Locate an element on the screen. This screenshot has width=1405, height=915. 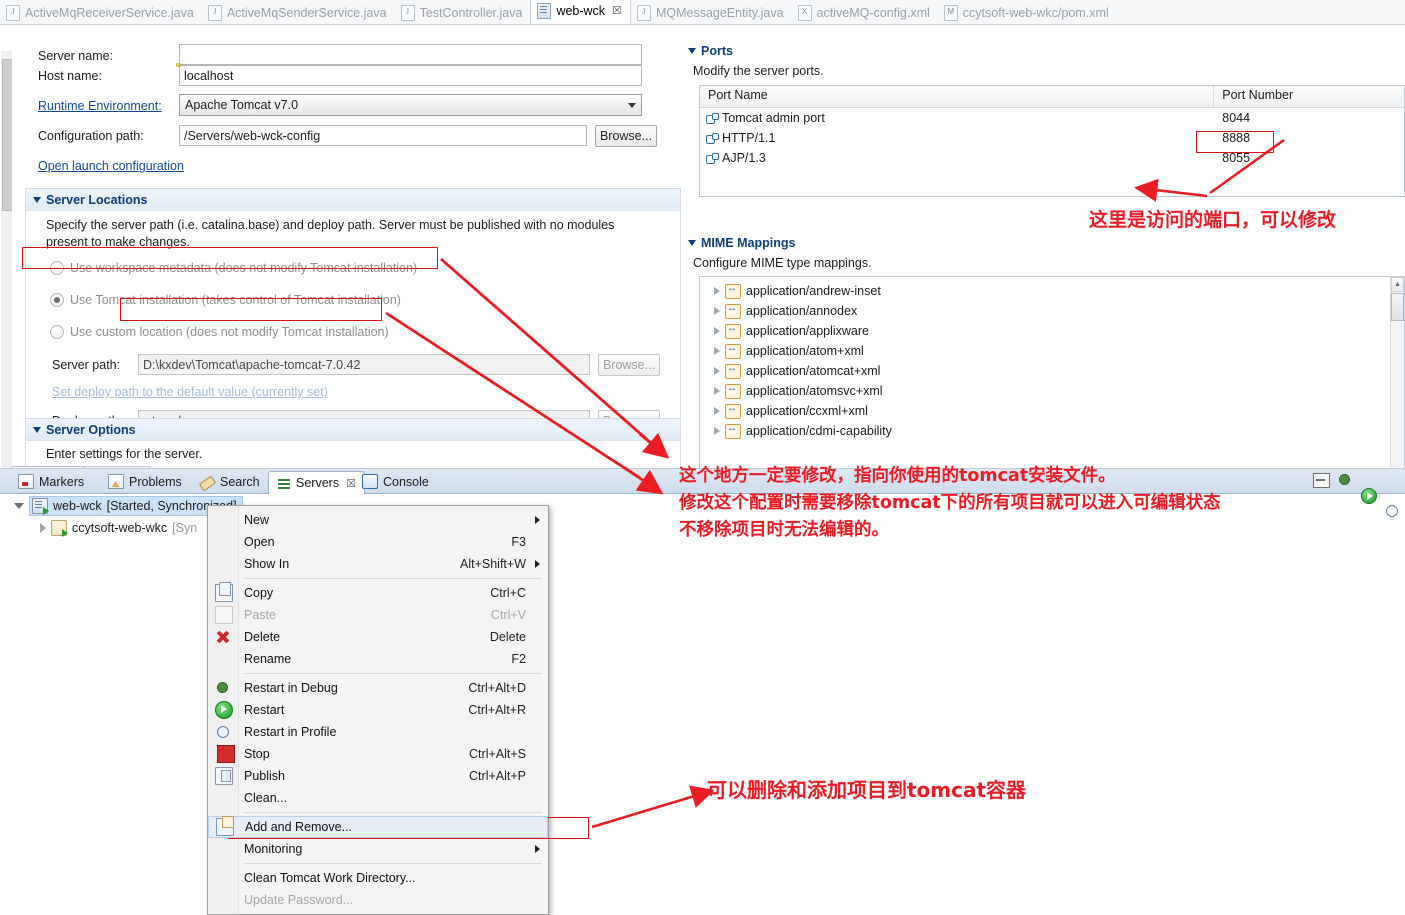
editor-tab-0: J ActiveMqReceiverService.java is located at coordinates (101, 13).